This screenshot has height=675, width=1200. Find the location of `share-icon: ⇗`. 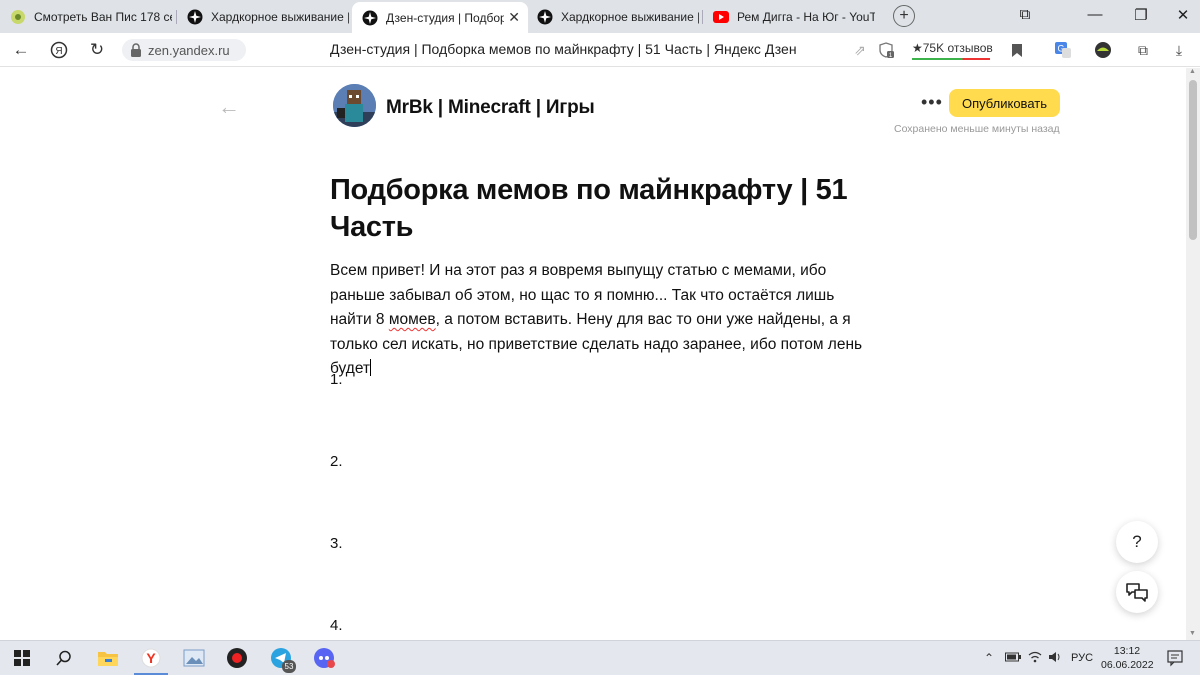

share-icon: ⇗ is located at coordinates (860, 50).